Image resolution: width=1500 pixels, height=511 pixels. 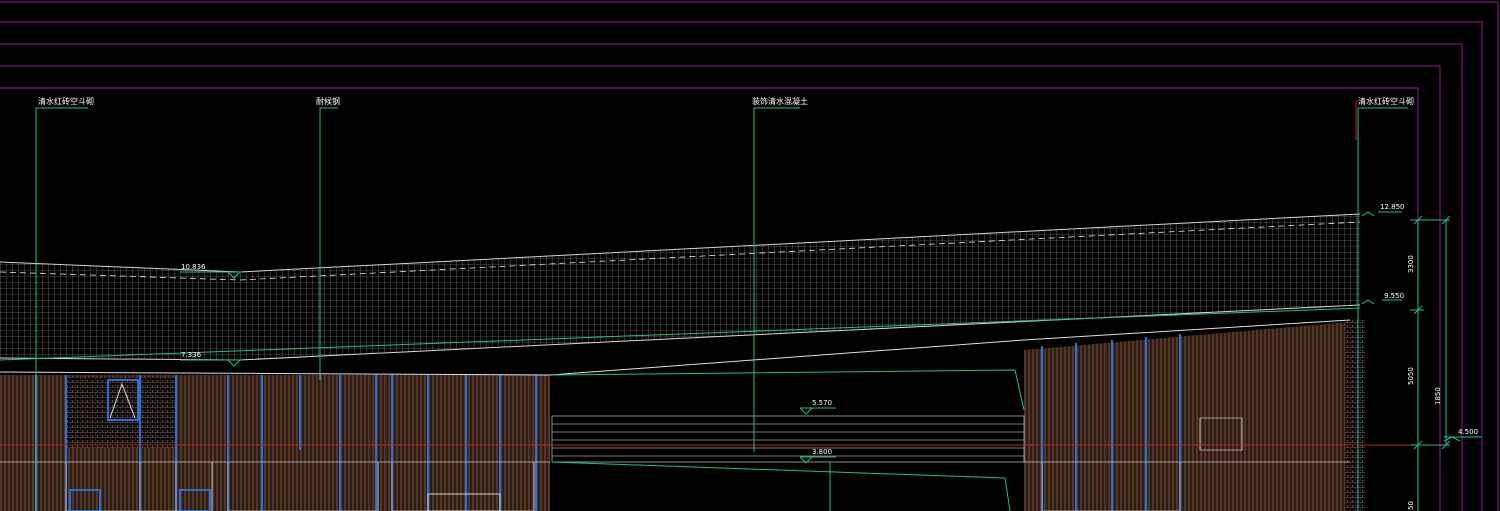 I want to click on elevation-label: 5.570, so click(x=822, y=403).